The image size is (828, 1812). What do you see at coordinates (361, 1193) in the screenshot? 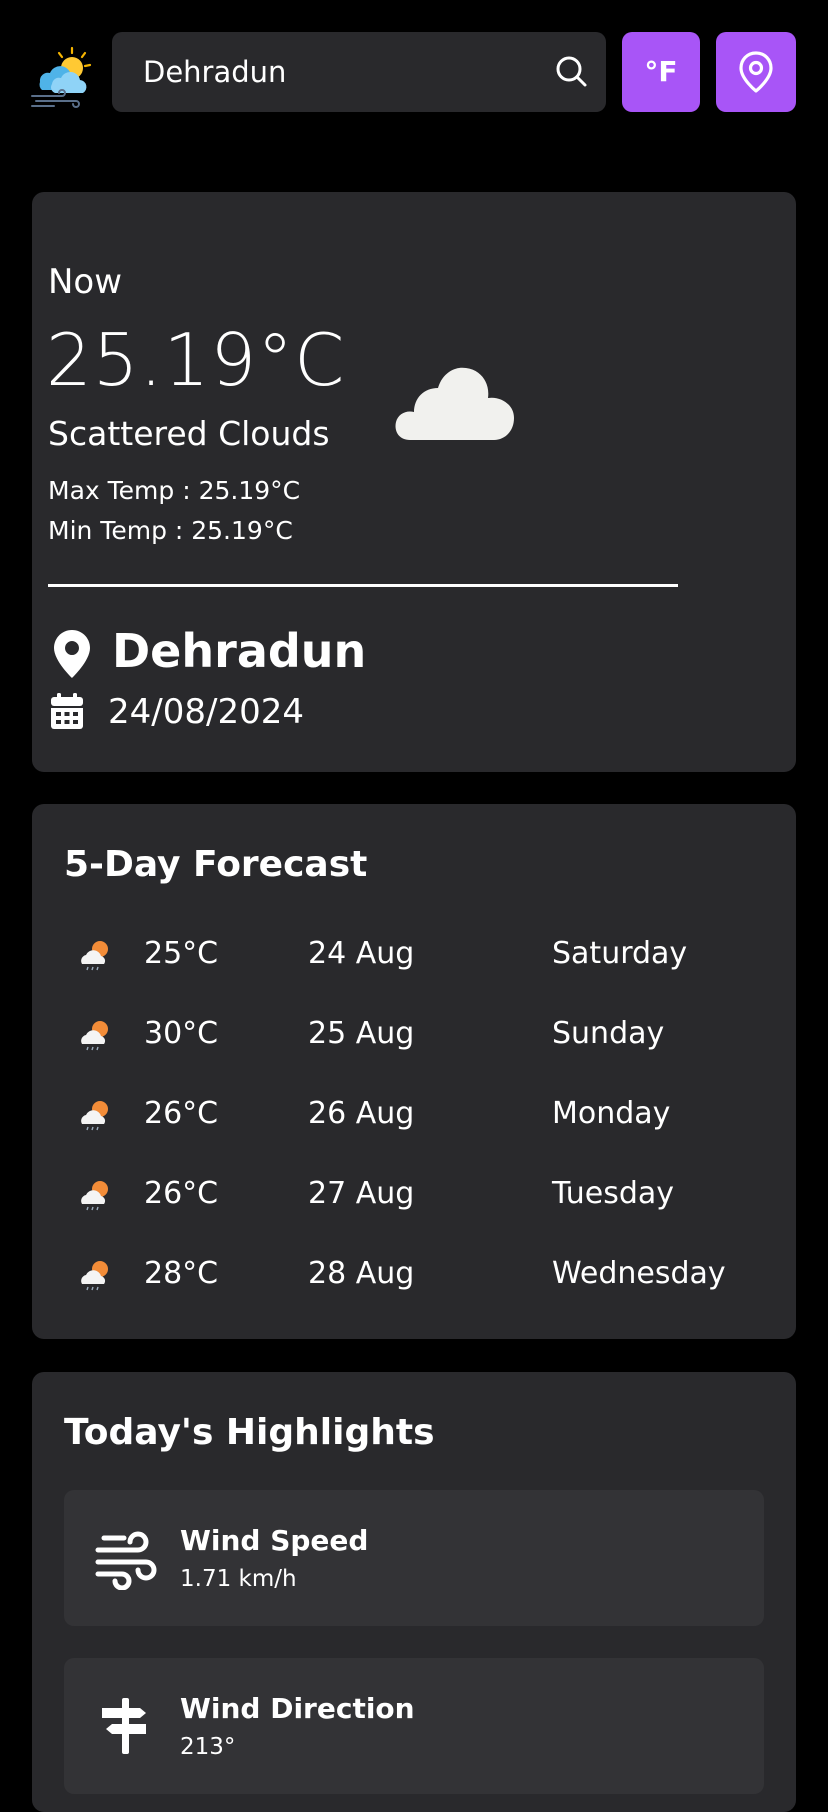
I see `forecast-date: 27 Aug` at bounding box center [361, 1193].